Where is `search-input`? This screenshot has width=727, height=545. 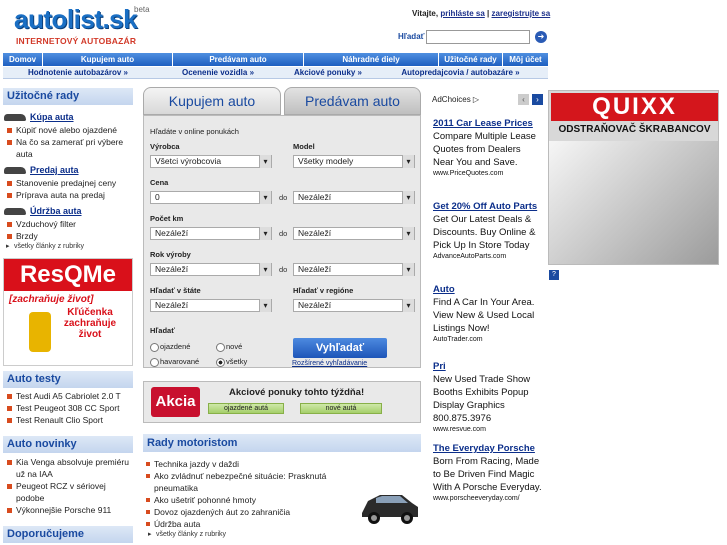
search-input is located at coordinates (478, 37).